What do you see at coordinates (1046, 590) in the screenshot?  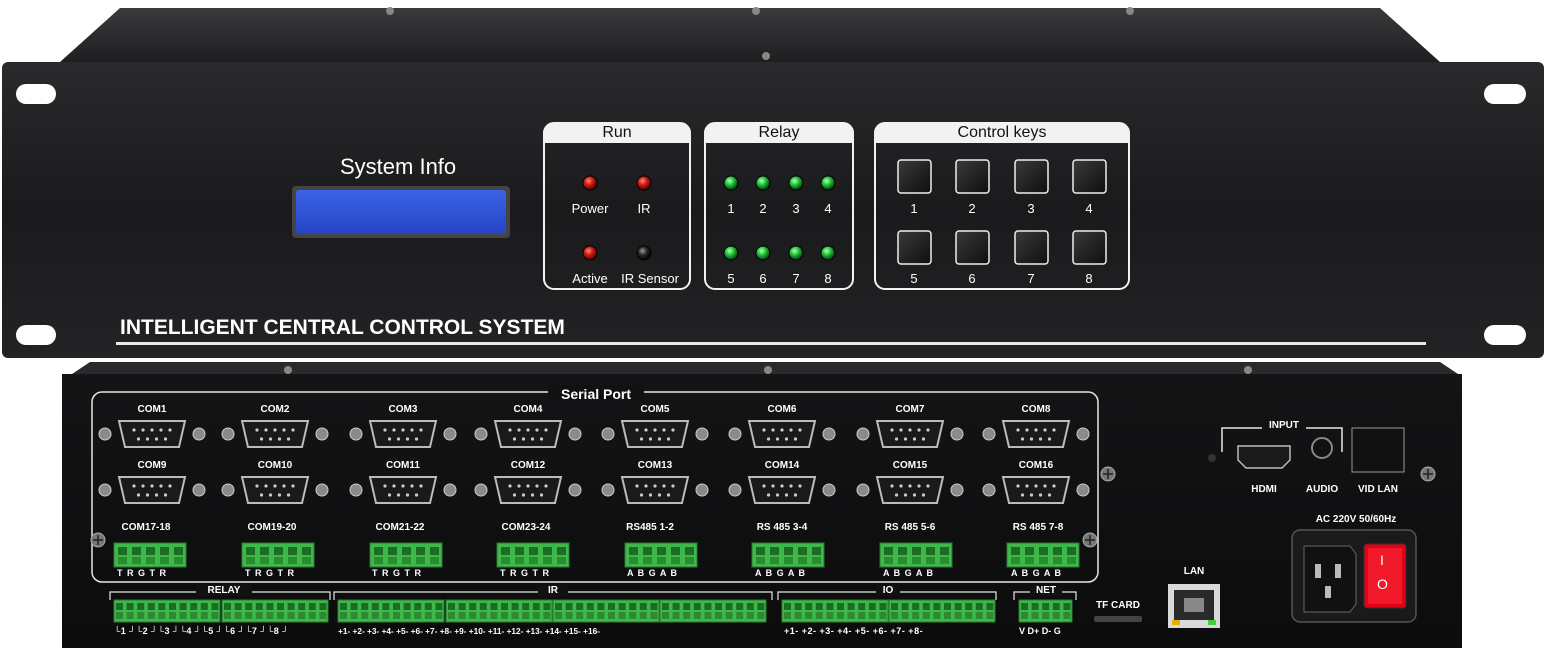 I see `net-group-title: NET` at bounding box center [1046, 590].